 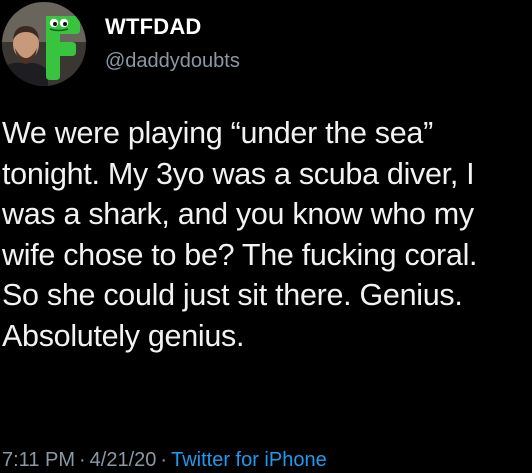 What do you see at coordinates (123, 460) in the screenshot?
I see `tweet-date: 4/21/20` at bounding box center [123, 460].